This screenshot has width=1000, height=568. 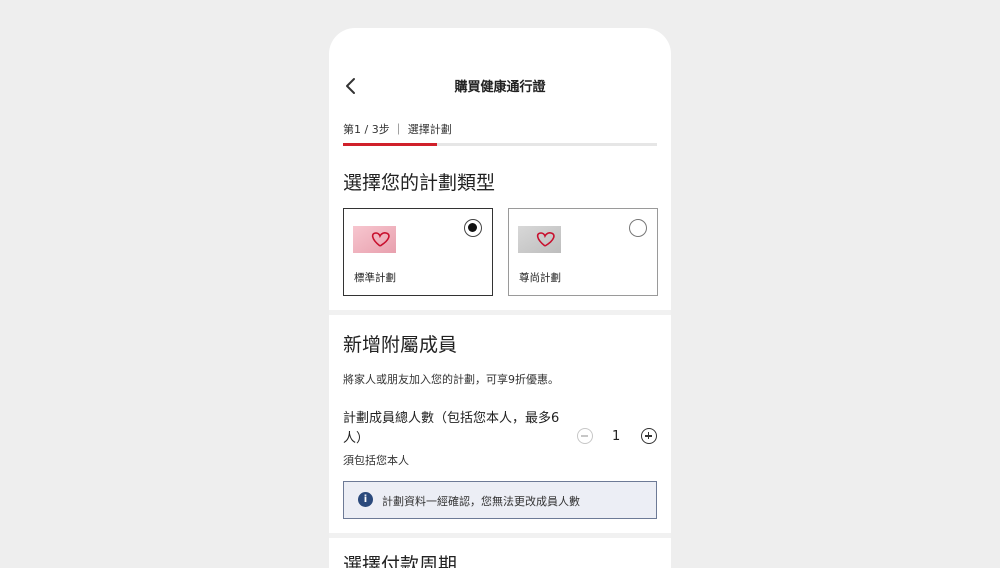 What do you see at coordinates (451, 379) in the screenshot?
I see `members-description: 將家人或朋友加入您的計劃，可享9折優惠。` at bounding box center [451, 379].